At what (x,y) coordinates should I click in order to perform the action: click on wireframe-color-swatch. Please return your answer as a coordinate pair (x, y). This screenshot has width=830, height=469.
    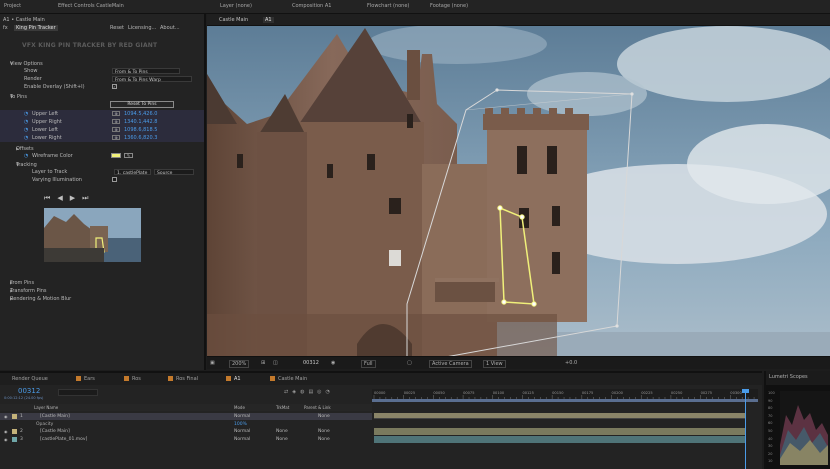
    Looking at the image, I should click on (116, 155).